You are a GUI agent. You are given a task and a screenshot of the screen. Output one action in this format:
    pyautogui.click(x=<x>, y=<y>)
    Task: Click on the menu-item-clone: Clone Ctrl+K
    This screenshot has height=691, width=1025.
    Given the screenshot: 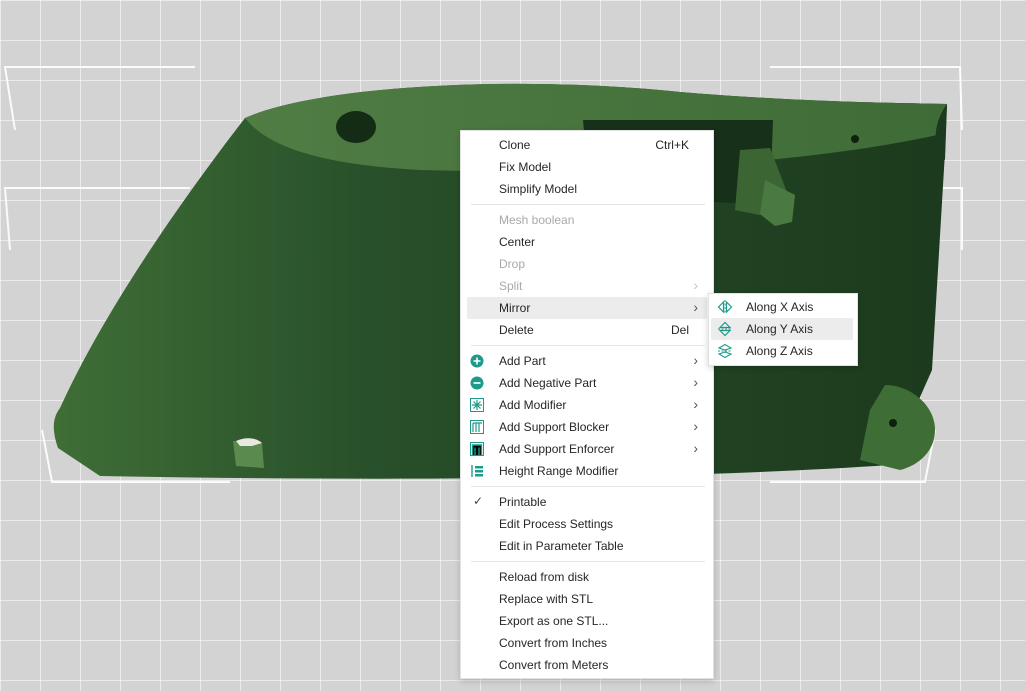 What is the action you would take?
    pyautogui.click(x=587, y=145)
    